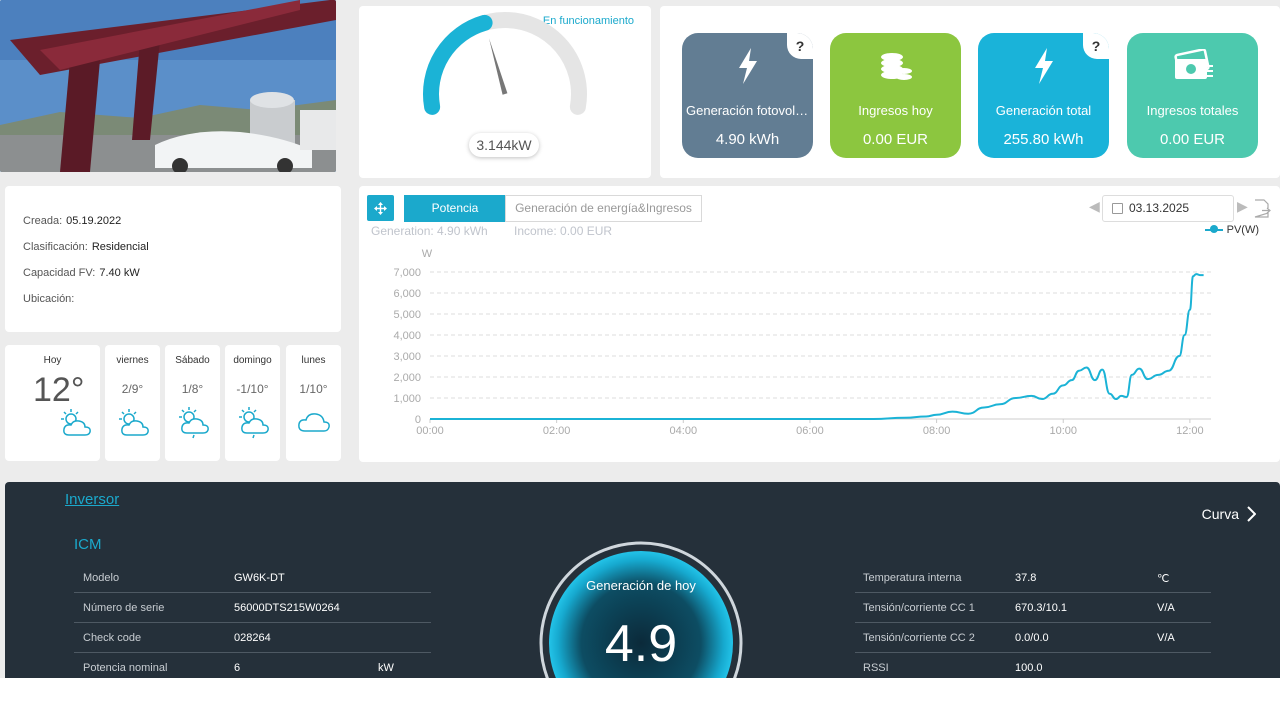 This screenshot has height=720, width=1280. I want to click on y-axis-unit: W, so click(427, 254).